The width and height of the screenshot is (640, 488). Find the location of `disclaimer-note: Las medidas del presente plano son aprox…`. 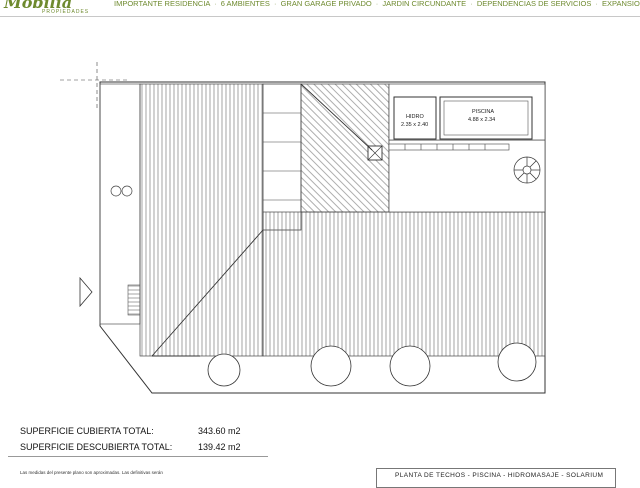

disclaimer-note: Las medidas del presente plano son aprox… is located at coordinates (91, 472).